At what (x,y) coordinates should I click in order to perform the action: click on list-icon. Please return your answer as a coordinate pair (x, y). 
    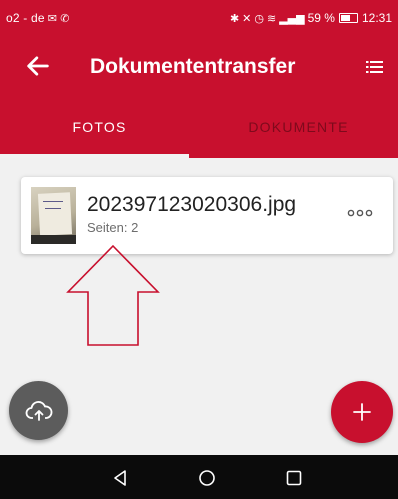
    Looking at the image, I should click on (375, 67).